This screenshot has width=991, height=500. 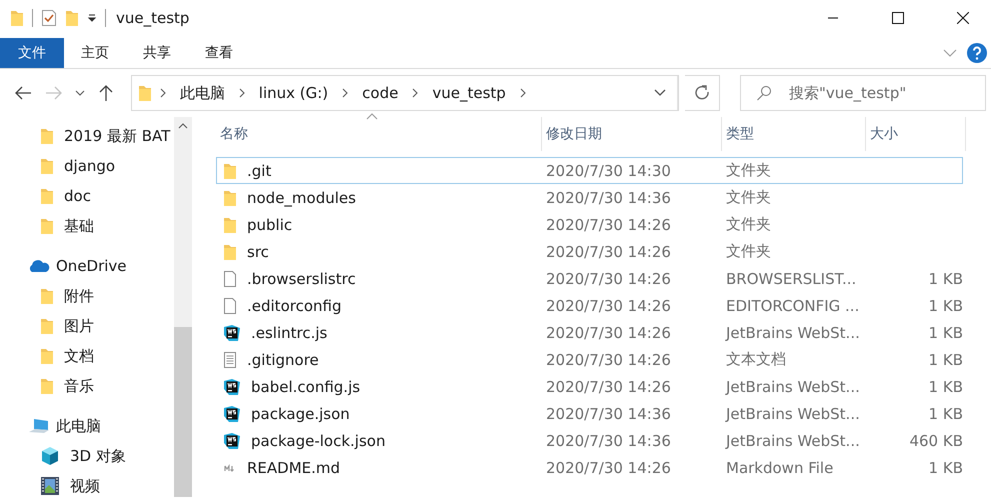 What do you see at coordinates (289, 333) in the screenshot?
I see `file-name: .eslintrc.js` at bounding box center [289, 333].